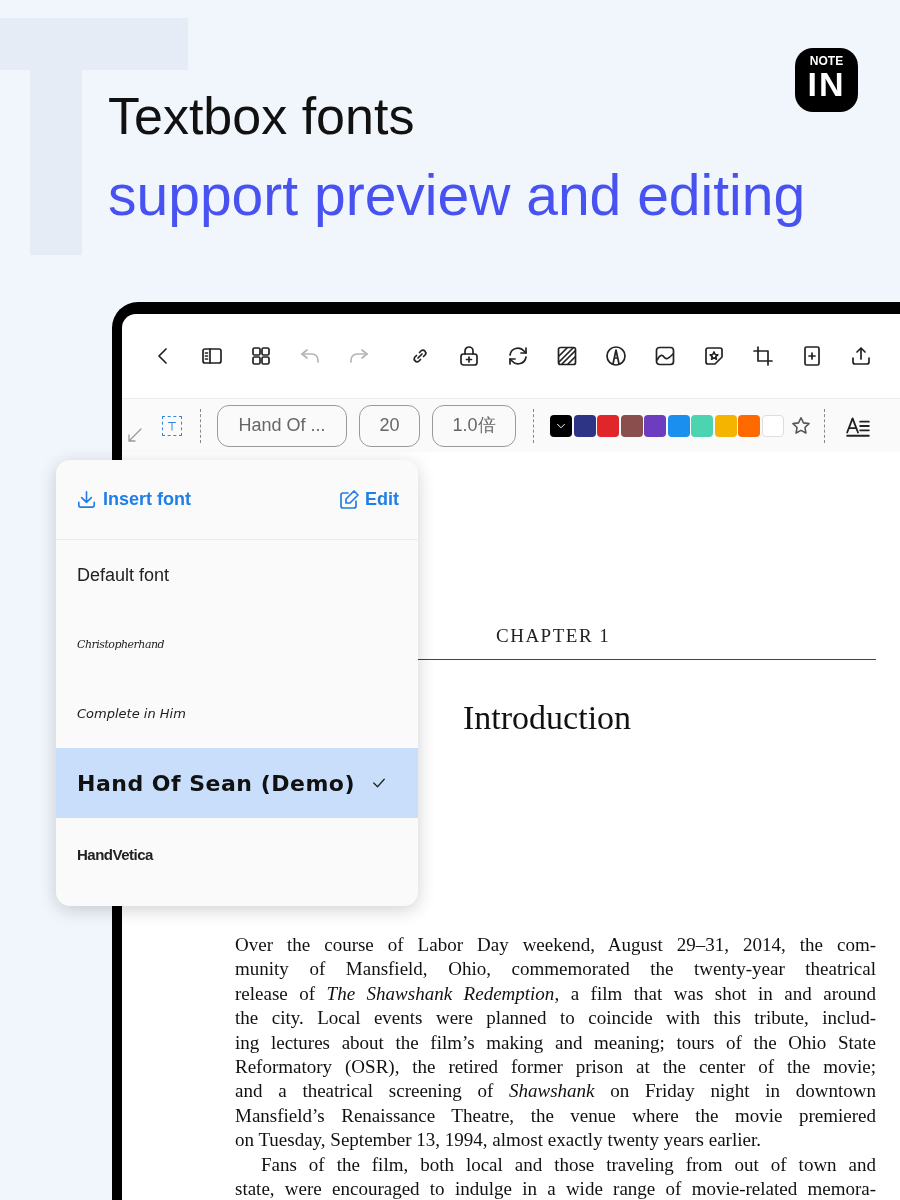  I want to click on size-field: 20, so click(389, 425).